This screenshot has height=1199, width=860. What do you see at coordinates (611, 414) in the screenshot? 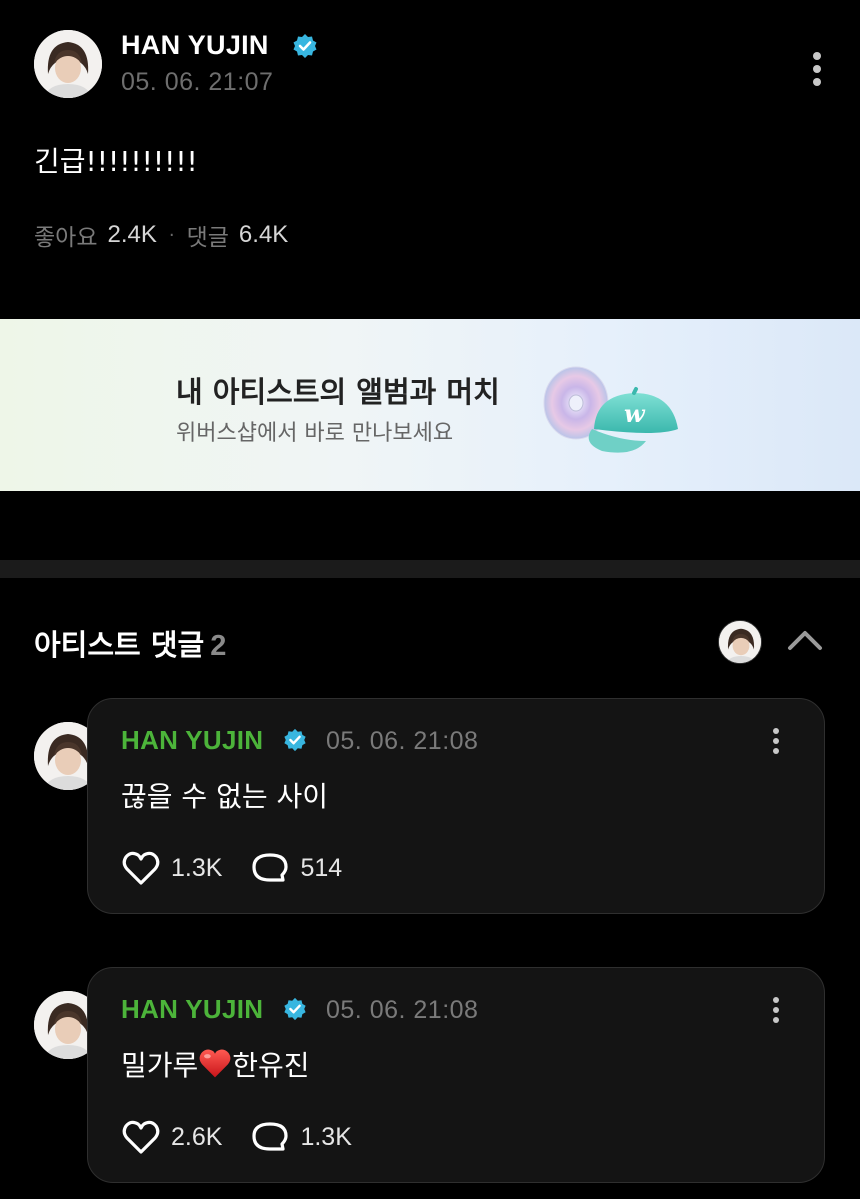
I see `album-and-cap-icon: w` at bounding box center [611, 414].